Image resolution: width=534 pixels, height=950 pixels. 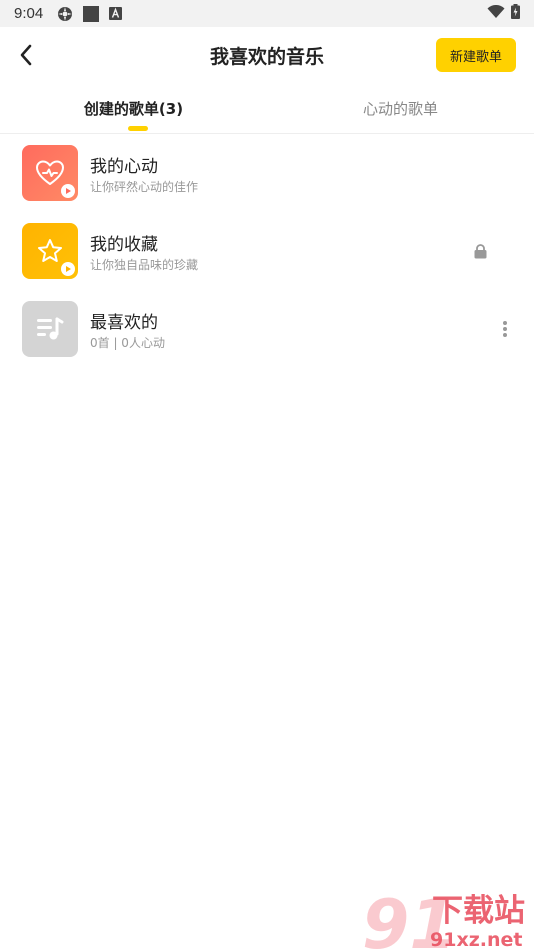 I want to click on wifi-icon, so click(x=496, y=13).